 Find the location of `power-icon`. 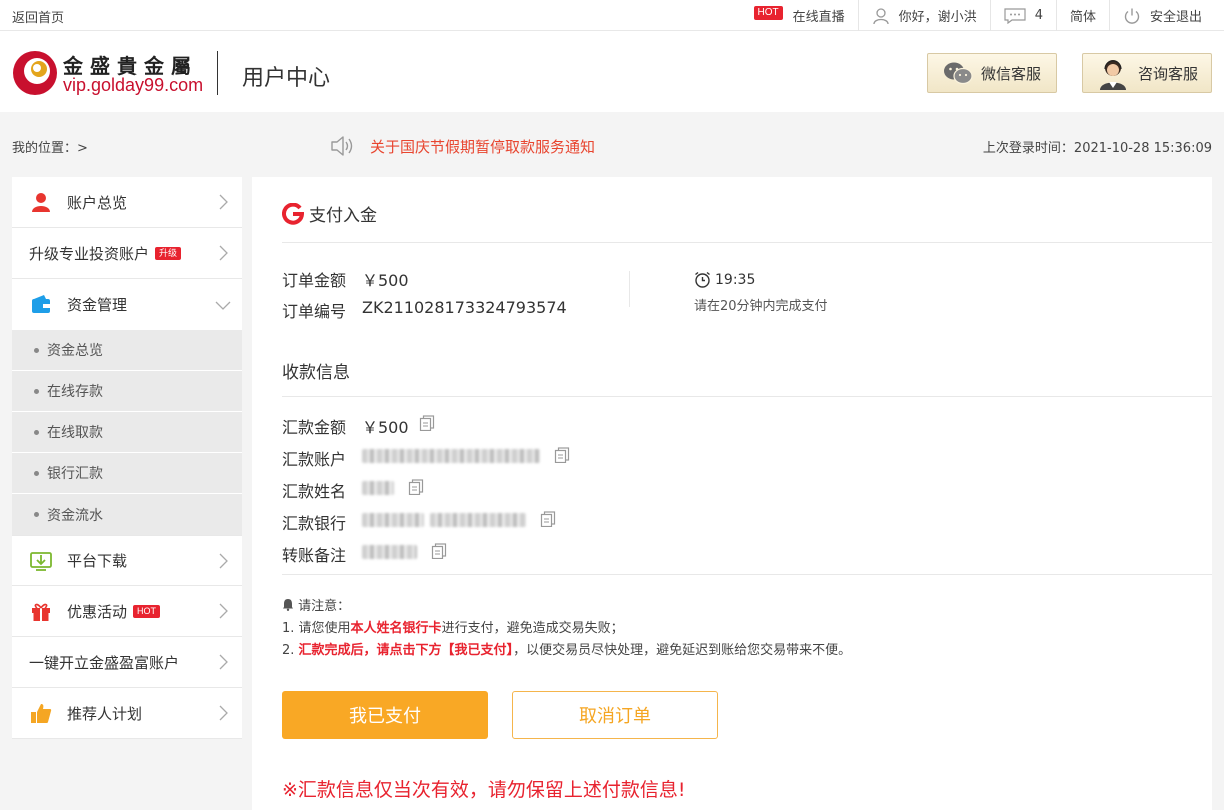

power-icon is located at coordinates (1132, 16).